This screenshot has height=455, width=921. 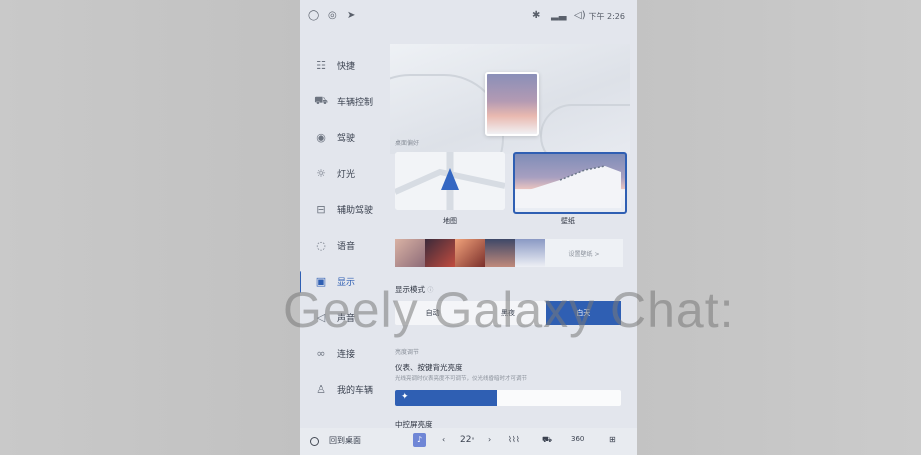 What do you see at coordinates (514, 439) in the screenshot?
I see `windshield-defrost-icon: ⌇⌇⌇` at bounding box center [514, 439].